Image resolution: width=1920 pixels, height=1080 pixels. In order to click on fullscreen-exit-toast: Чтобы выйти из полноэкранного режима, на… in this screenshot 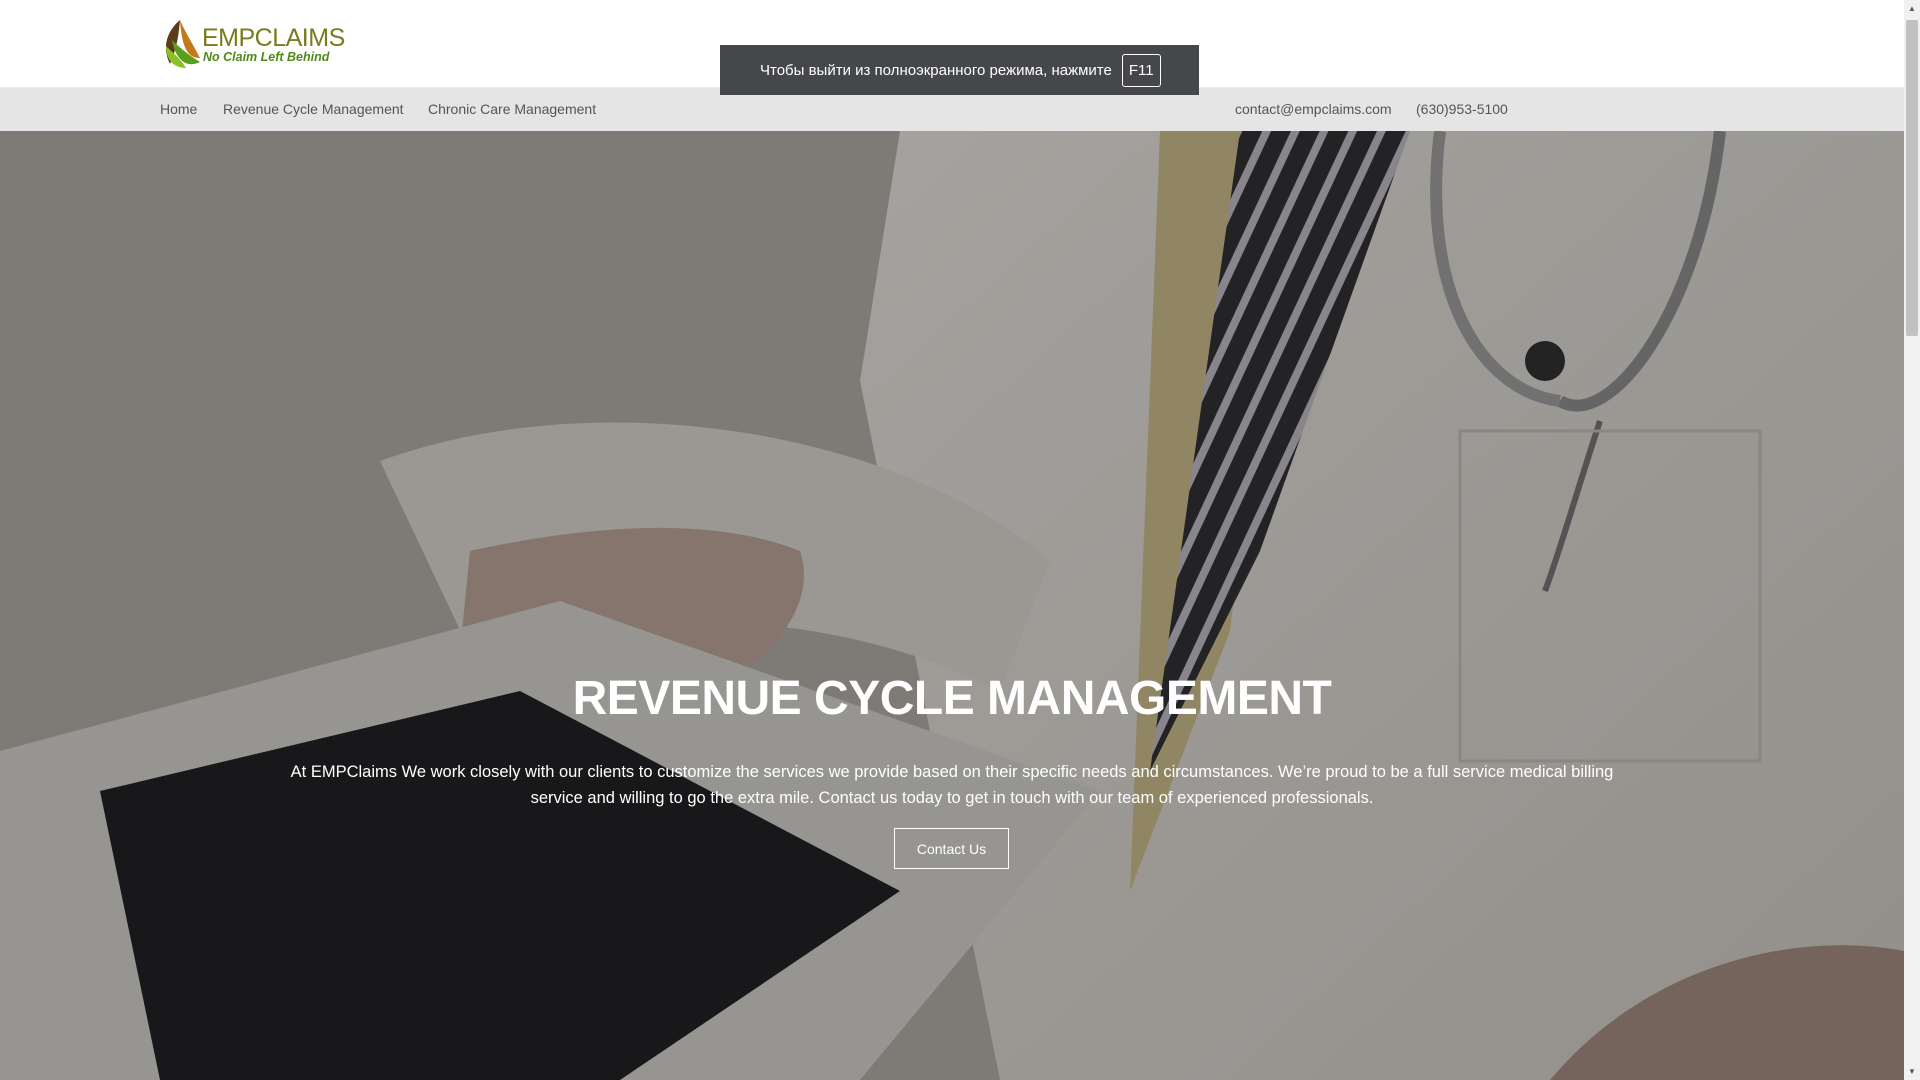, I will do `click(959, 70)`.